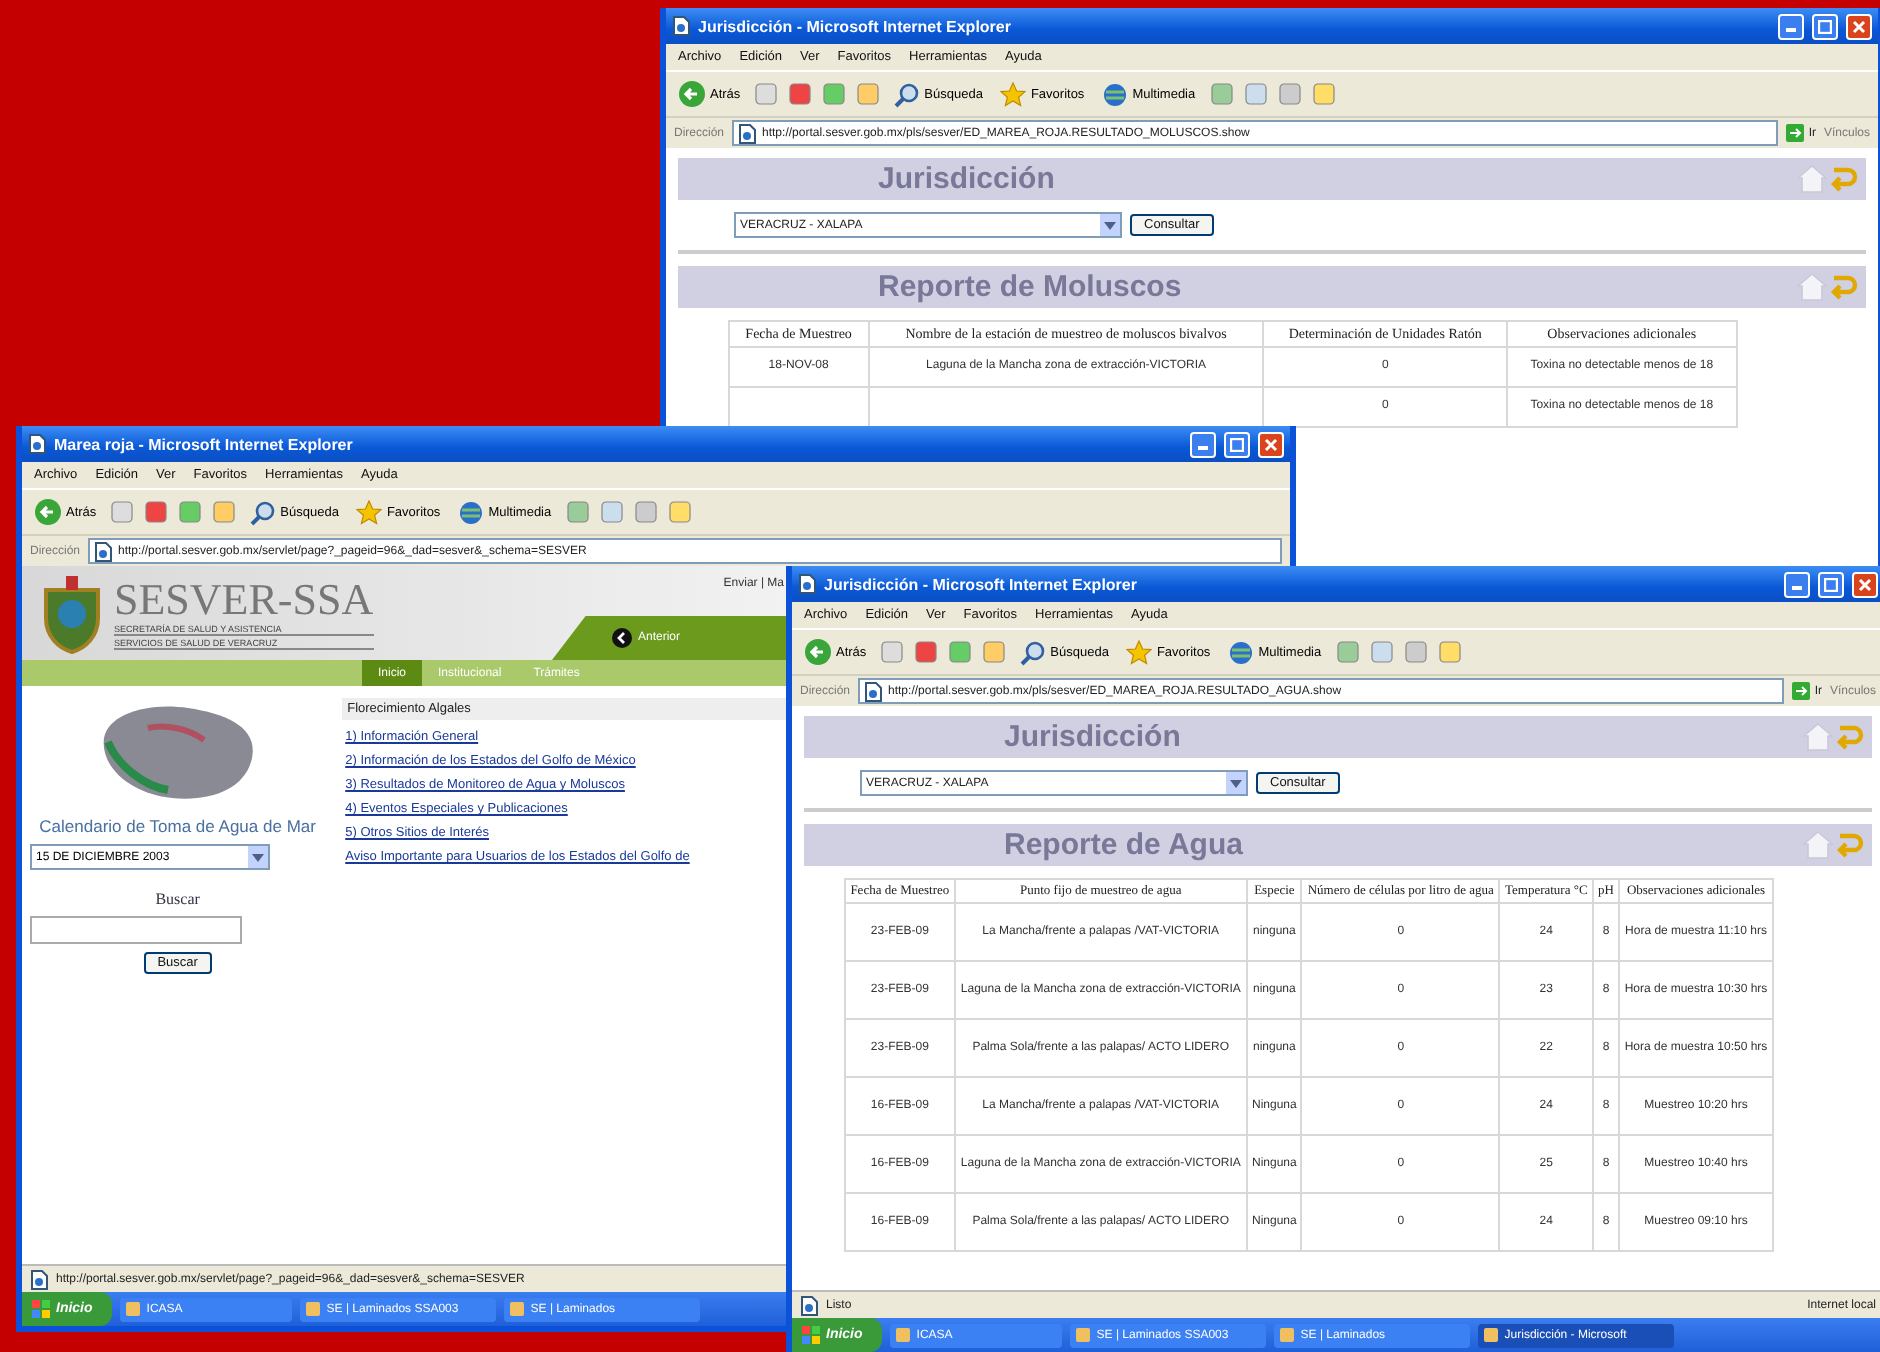  Describe the element at coordinates (204, 444) in the screenshot. I see `window-title: Marea roja - Microsoft Internet Explorer` at that location.